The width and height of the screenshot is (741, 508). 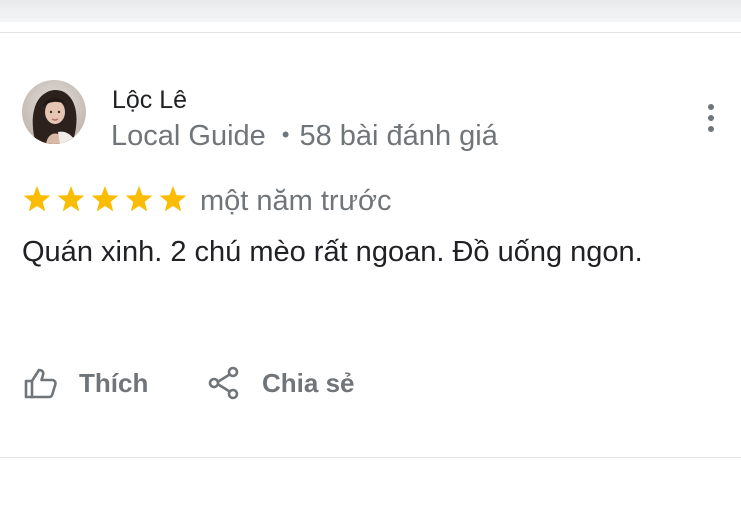 I want to click on share-button: Chia sẻ, so click(x=281, y=383).